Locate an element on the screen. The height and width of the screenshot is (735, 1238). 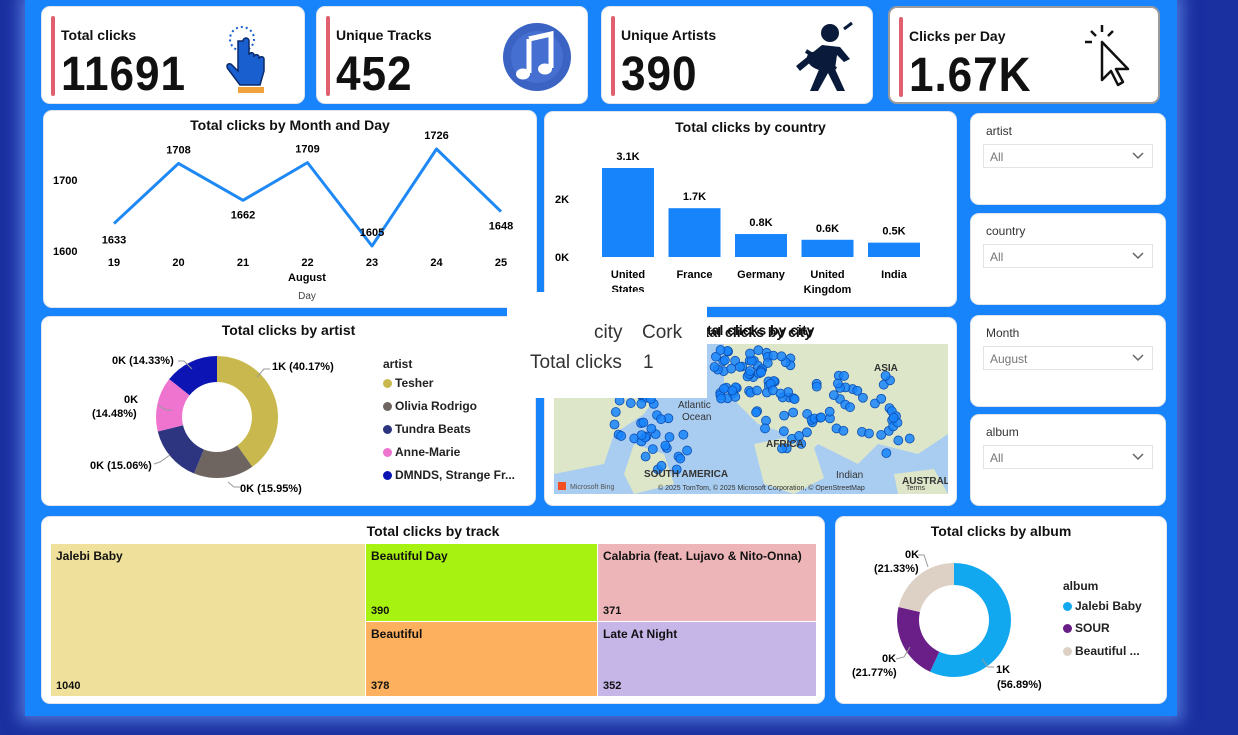
tile-value: 1040 is located at coordinates (68, 686).